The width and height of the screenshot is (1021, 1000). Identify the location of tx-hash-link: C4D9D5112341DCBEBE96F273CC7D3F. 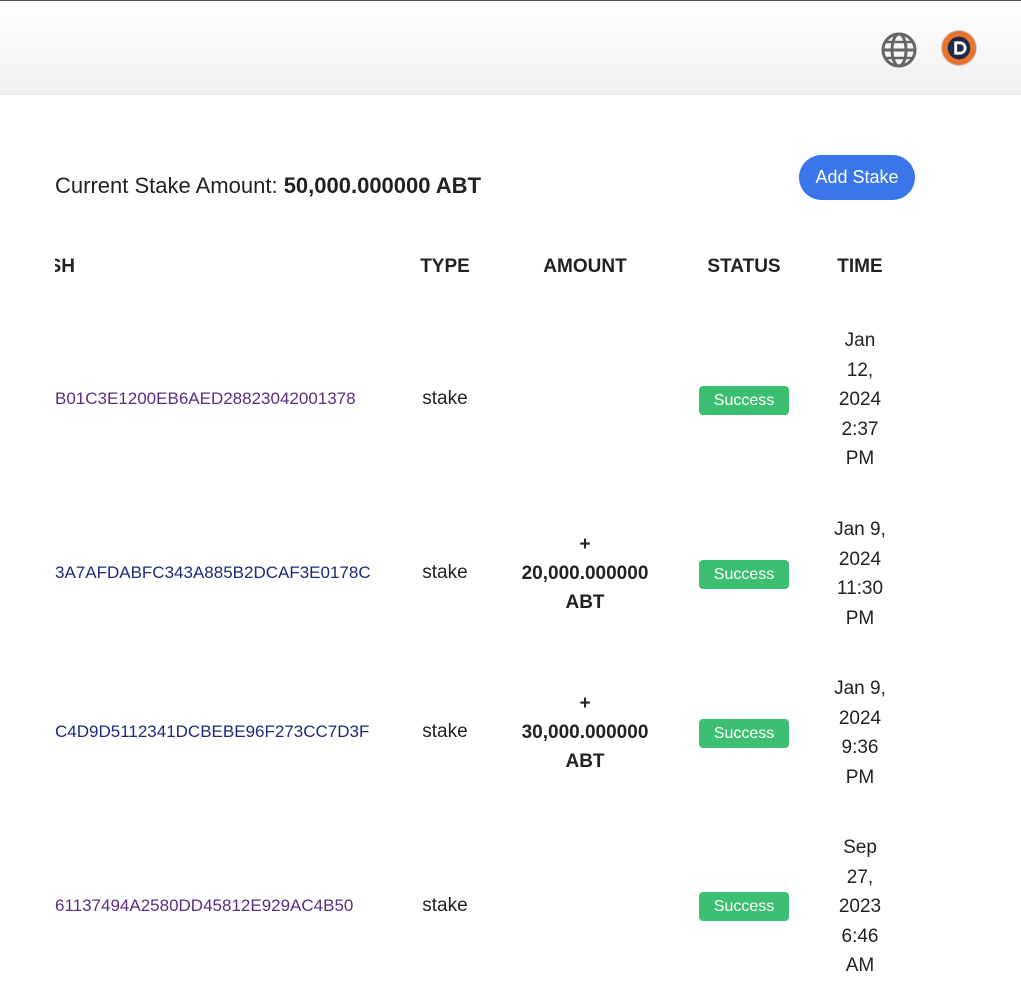
(217, 733).